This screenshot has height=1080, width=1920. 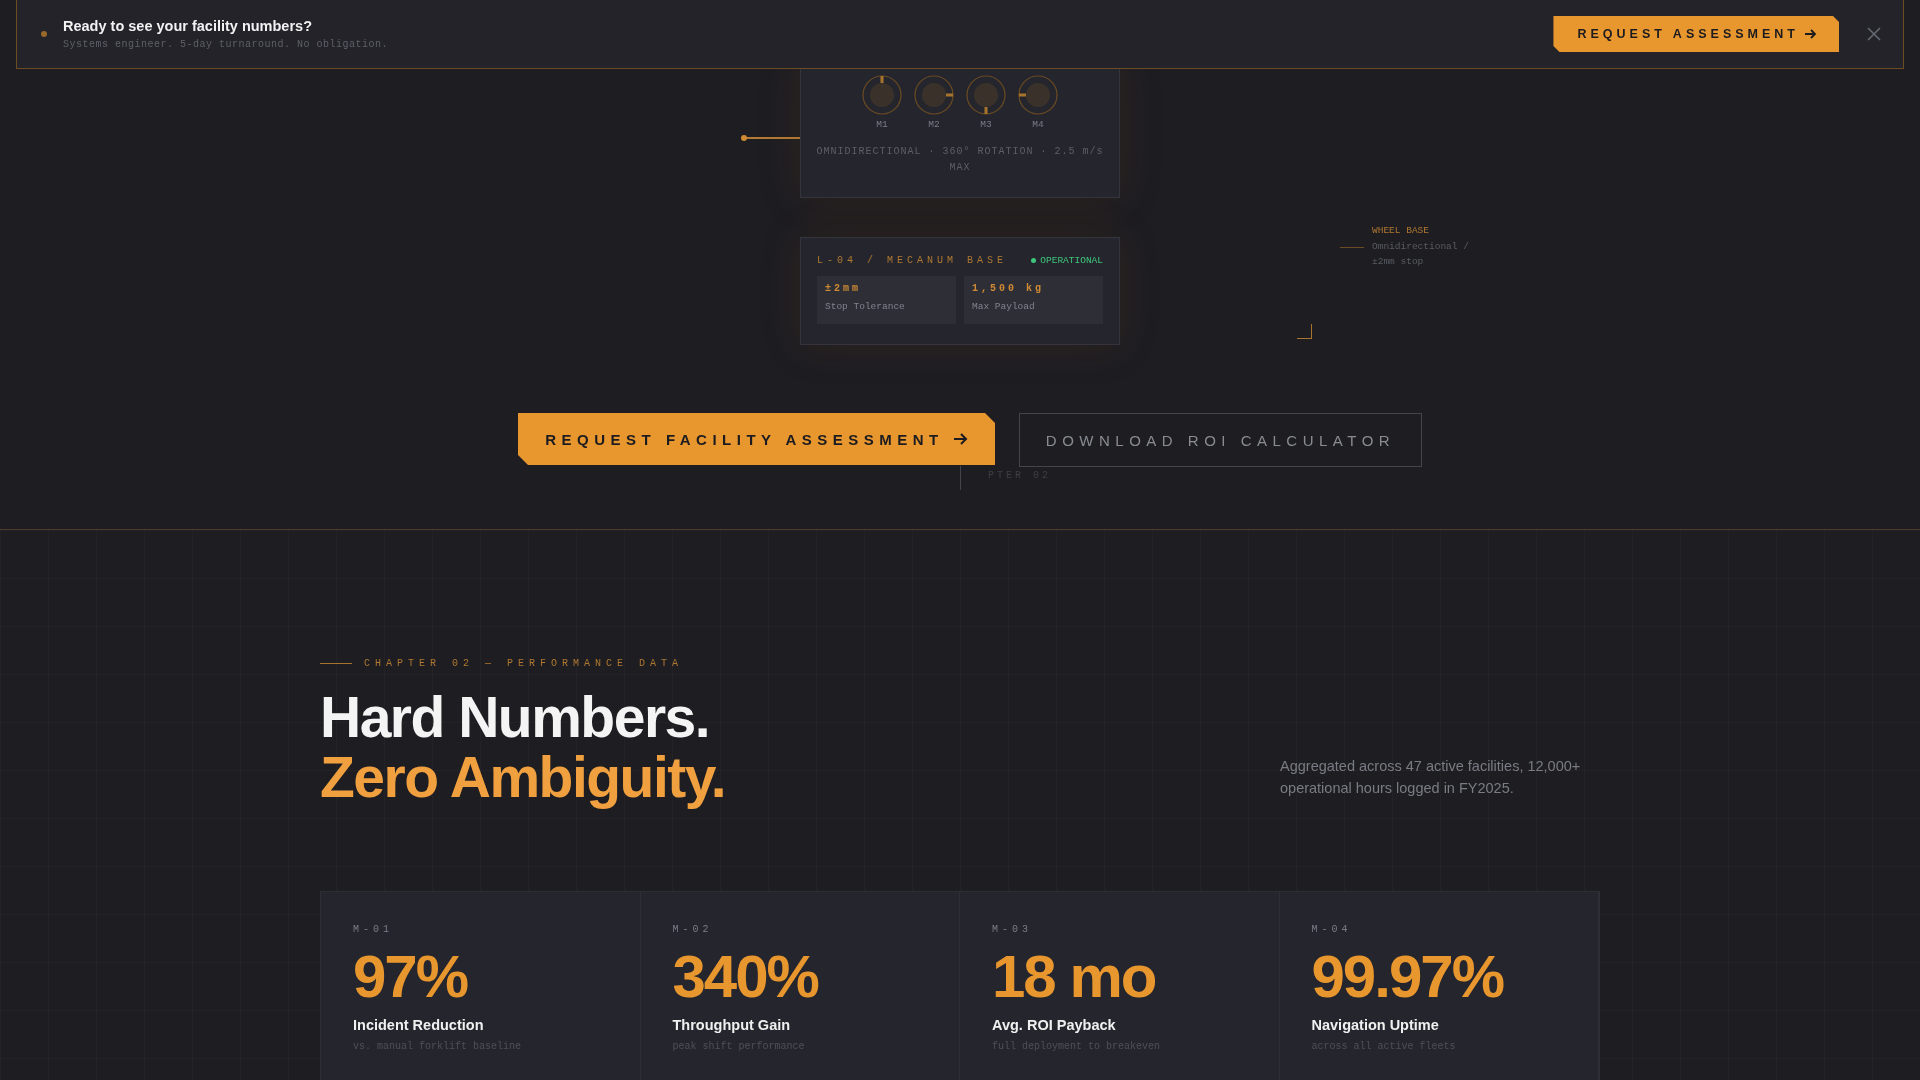 I want to click on metric-value: 340%, so click(x=746, y=977).